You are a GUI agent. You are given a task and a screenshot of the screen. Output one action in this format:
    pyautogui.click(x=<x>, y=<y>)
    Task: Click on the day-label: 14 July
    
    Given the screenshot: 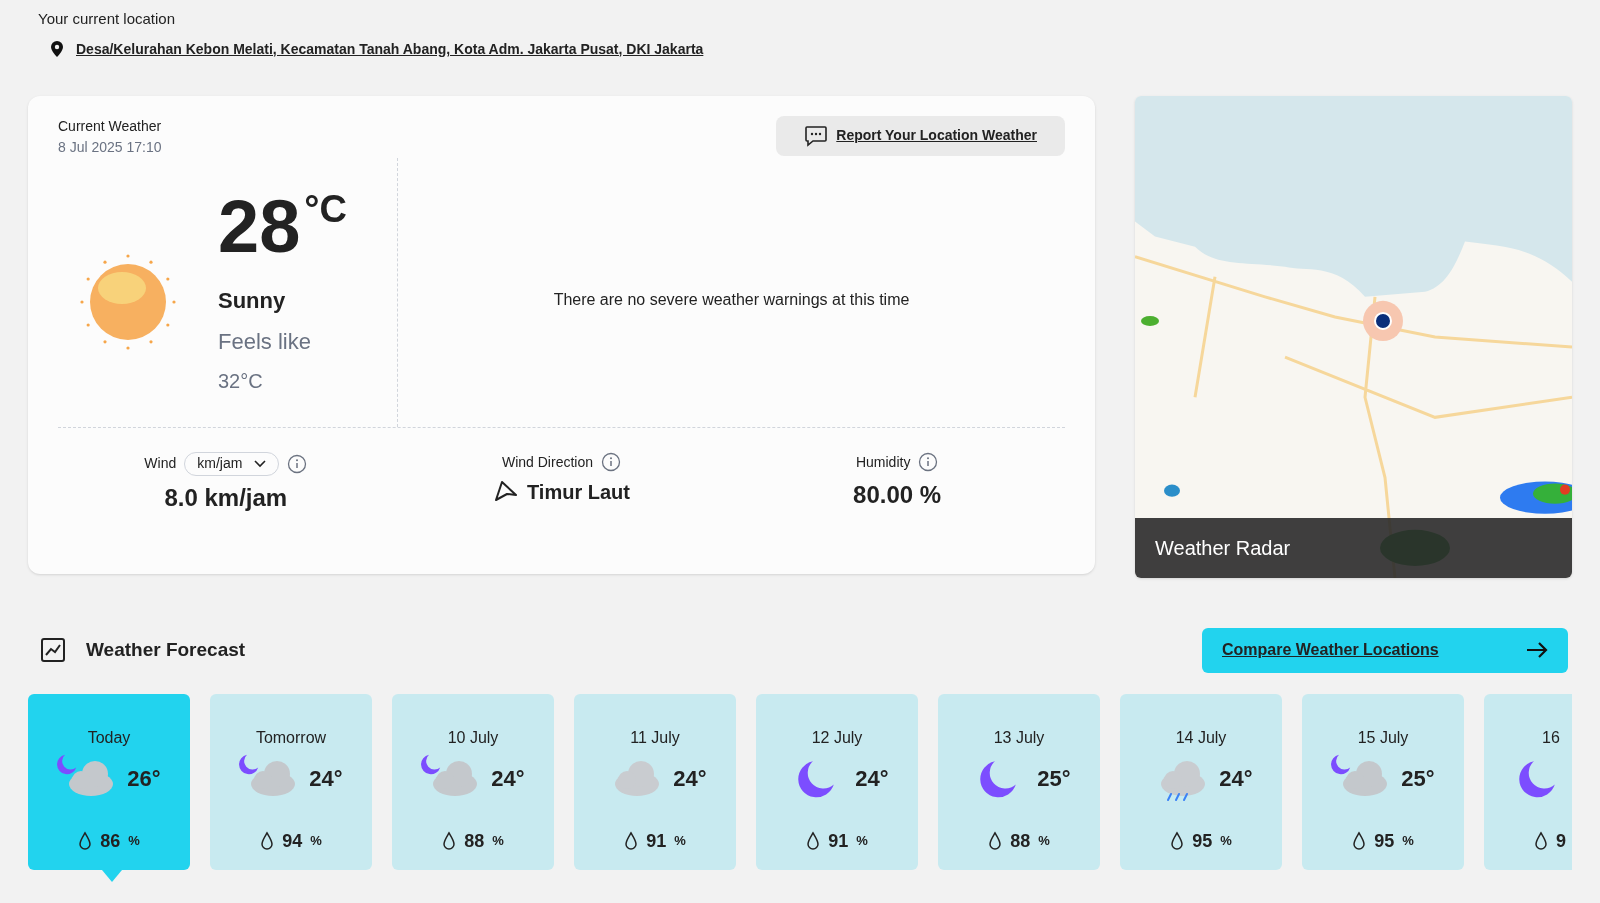 What is the action you would take?
    pyautogui.click(x=1201, y=737)
    